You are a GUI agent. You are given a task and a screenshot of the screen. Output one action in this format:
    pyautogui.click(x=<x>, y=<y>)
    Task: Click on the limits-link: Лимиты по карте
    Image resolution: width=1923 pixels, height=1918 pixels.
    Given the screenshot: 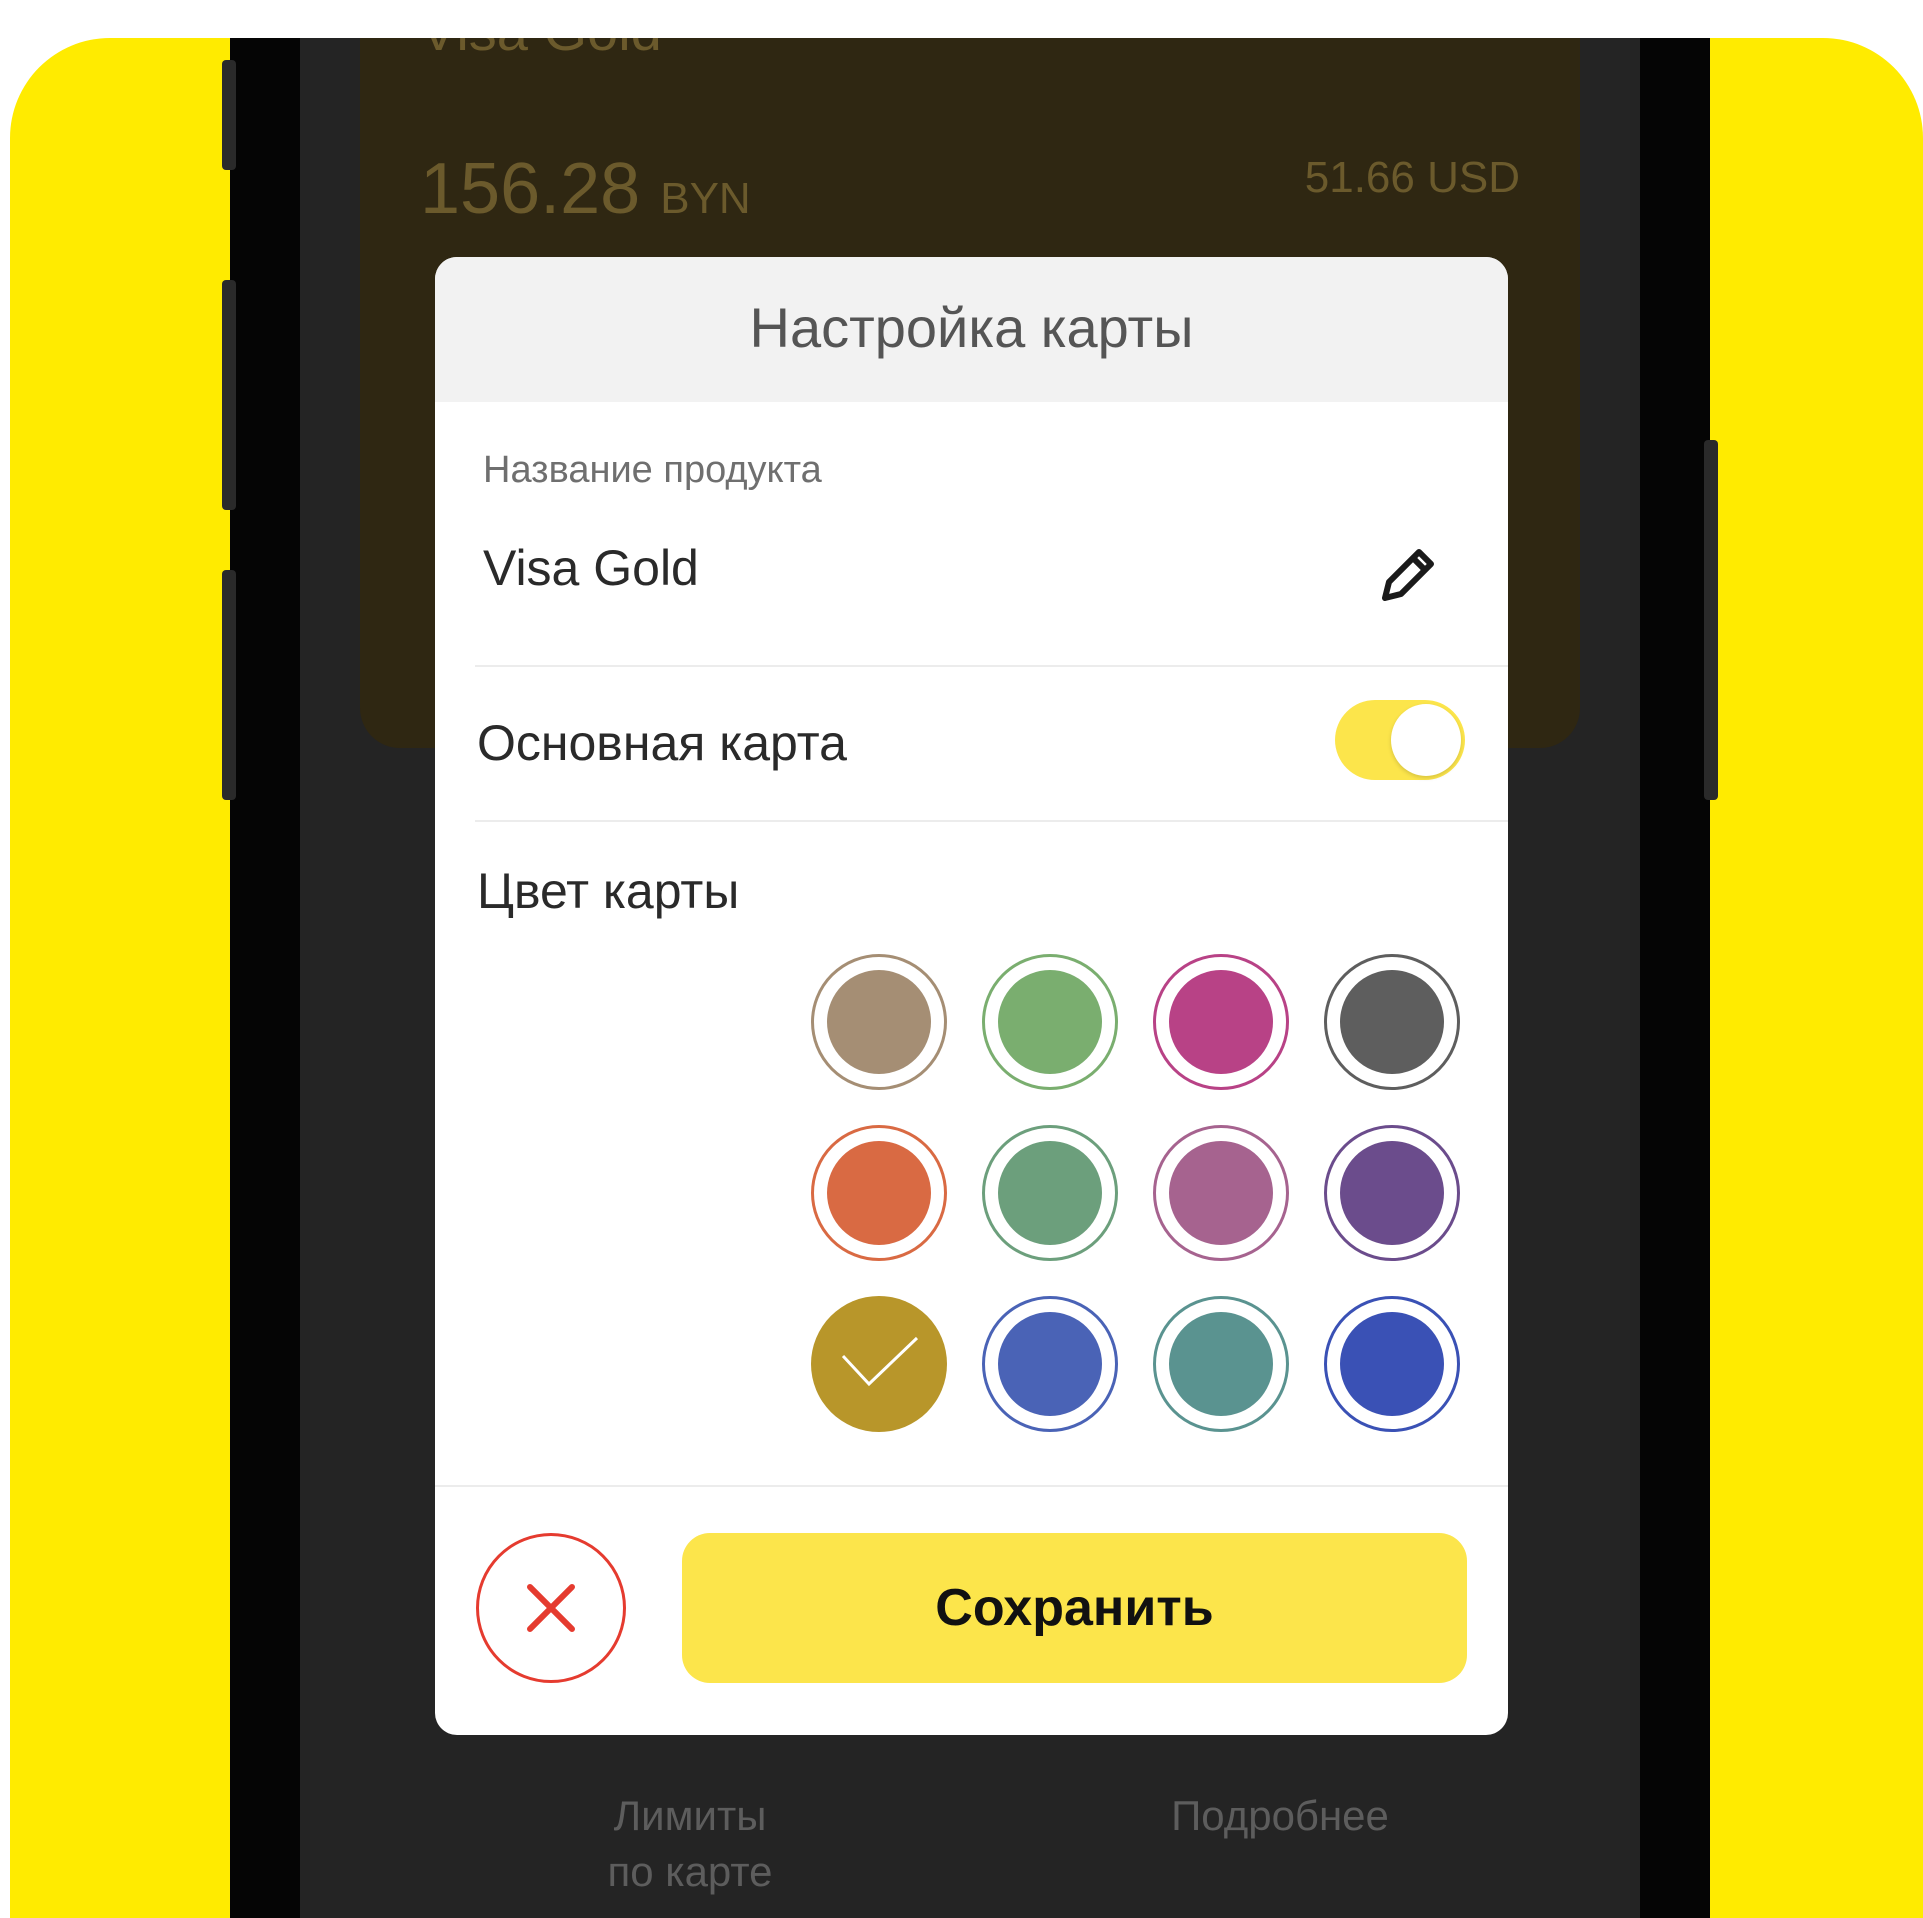 What is the action you would take?
    pyautogui.click(x=690, y=1844)
    